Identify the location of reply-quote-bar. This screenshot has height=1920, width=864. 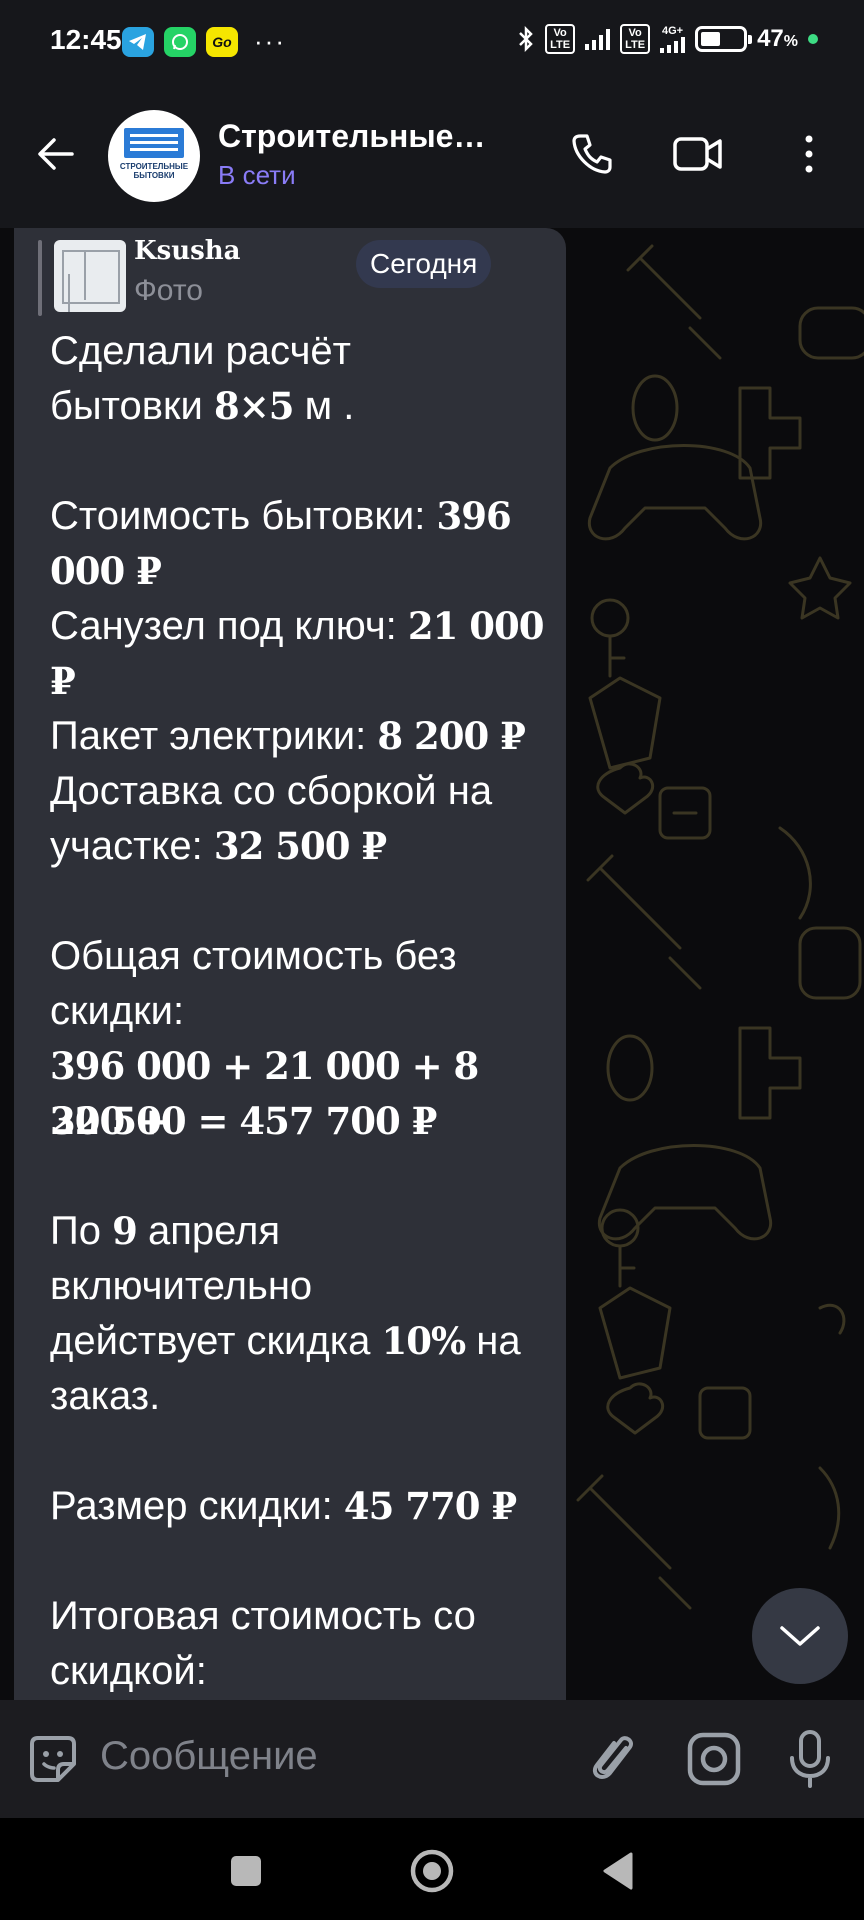
(40, 278).